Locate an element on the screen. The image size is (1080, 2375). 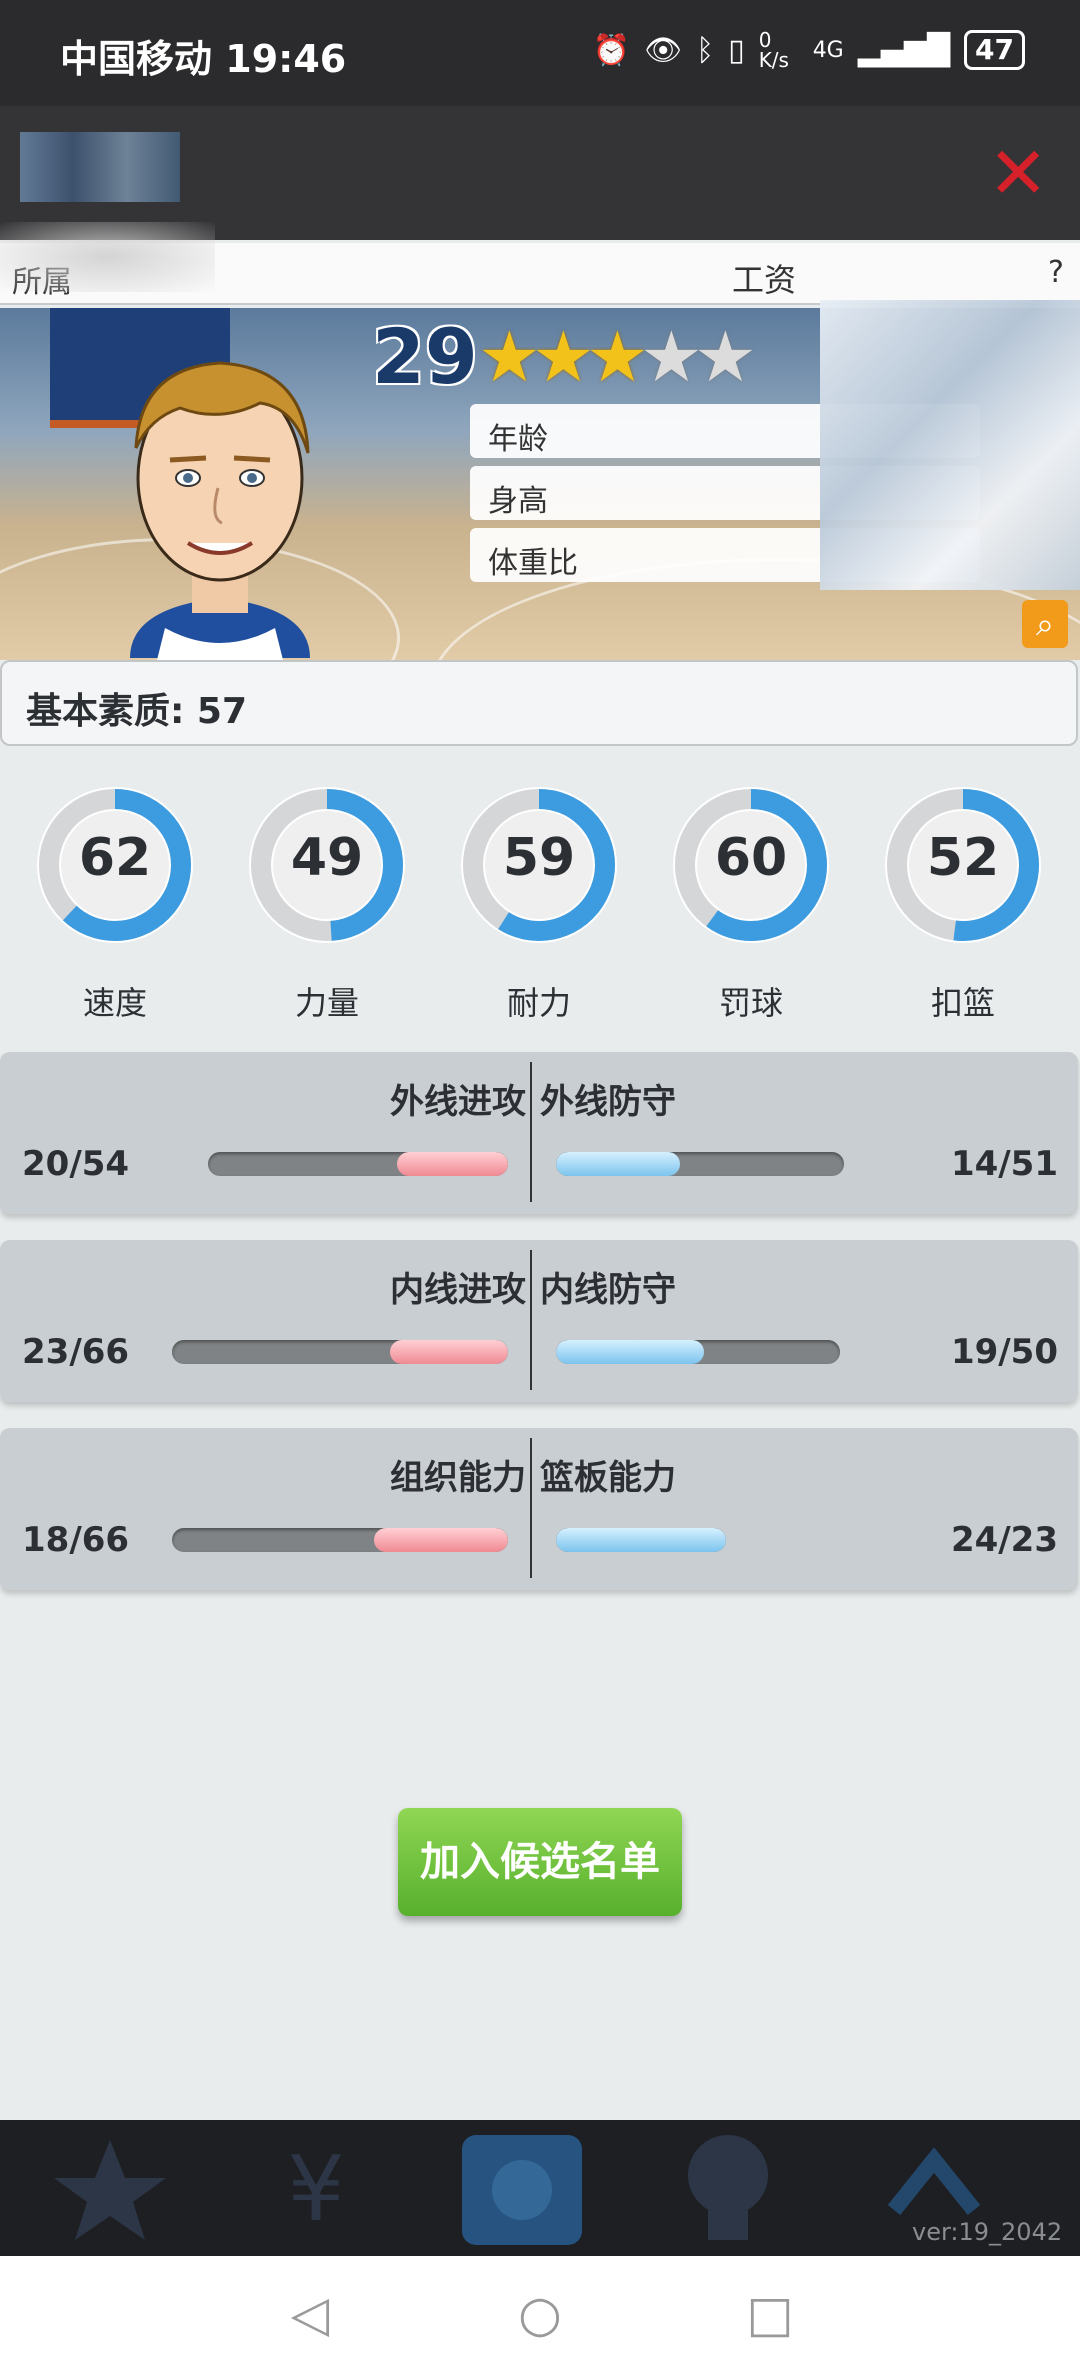
alarm-icon: ⏰ is located at coordinates (611, 50).